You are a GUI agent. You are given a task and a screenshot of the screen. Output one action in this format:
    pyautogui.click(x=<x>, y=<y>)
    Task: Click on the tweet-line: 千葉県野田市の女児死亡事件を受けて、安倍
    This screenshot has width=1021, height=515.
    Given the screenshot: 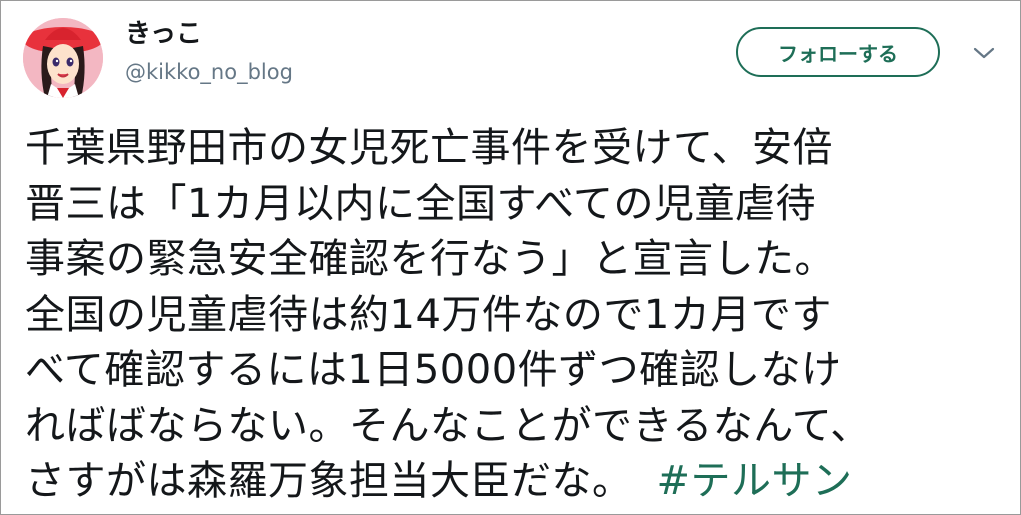 What is the action you would take?
    pyautogui.click(x=429, y=148)
    